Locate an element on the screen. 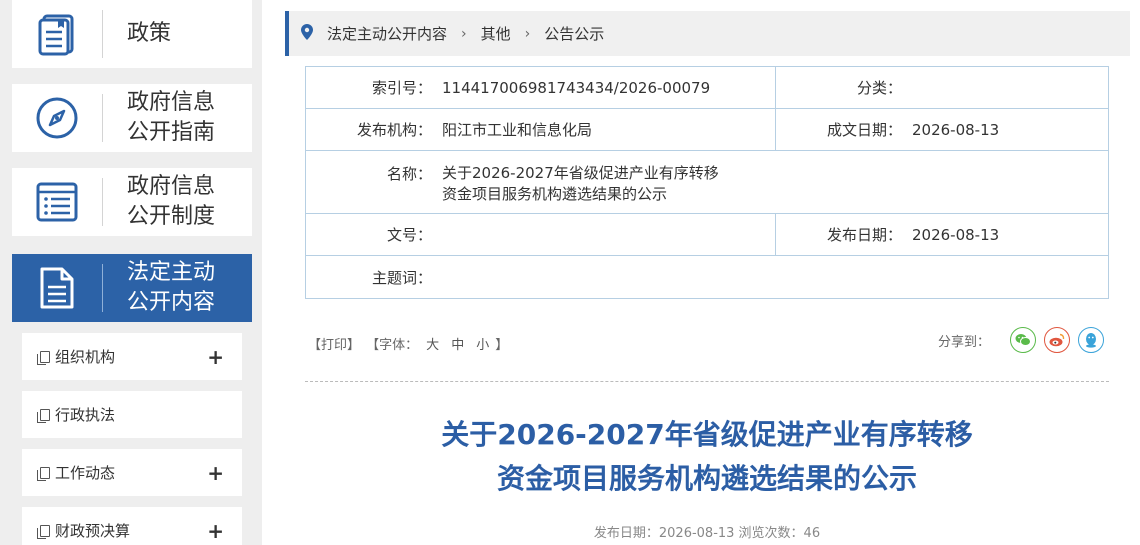  file-icon is located at coordinates (57, 288).